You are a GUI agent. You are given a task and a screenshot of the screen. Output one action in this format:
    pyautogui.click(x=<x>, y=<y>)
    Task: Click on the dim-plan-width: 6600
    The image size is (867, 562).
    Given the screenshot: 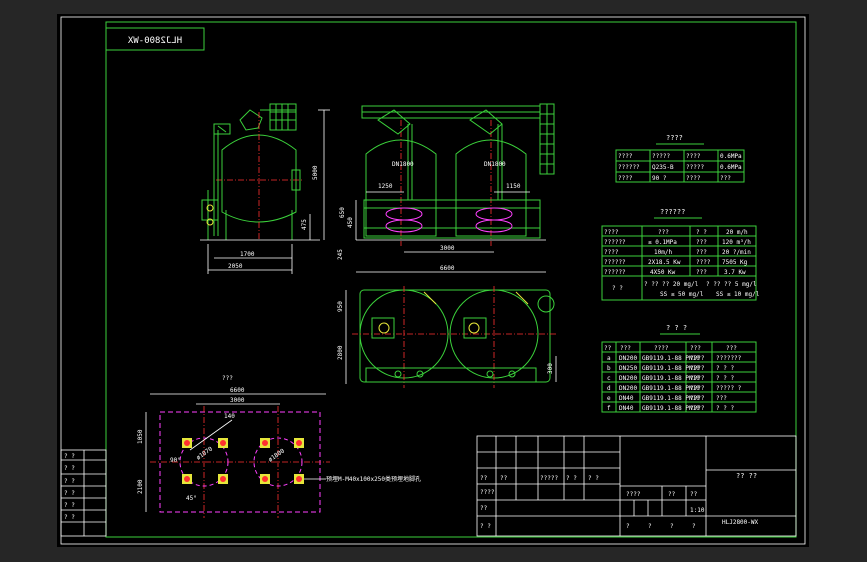 What is the action you would take?
    pyautogui.click(x=447, y=268)
    